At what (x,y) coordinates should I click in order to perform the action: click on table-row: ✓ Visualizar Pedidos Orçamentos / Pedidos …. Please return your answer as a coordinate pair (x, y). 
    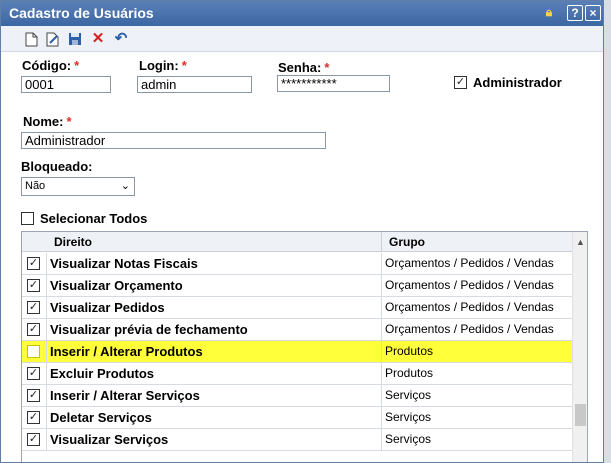
    Looking at the image, I should click on (297, 308).